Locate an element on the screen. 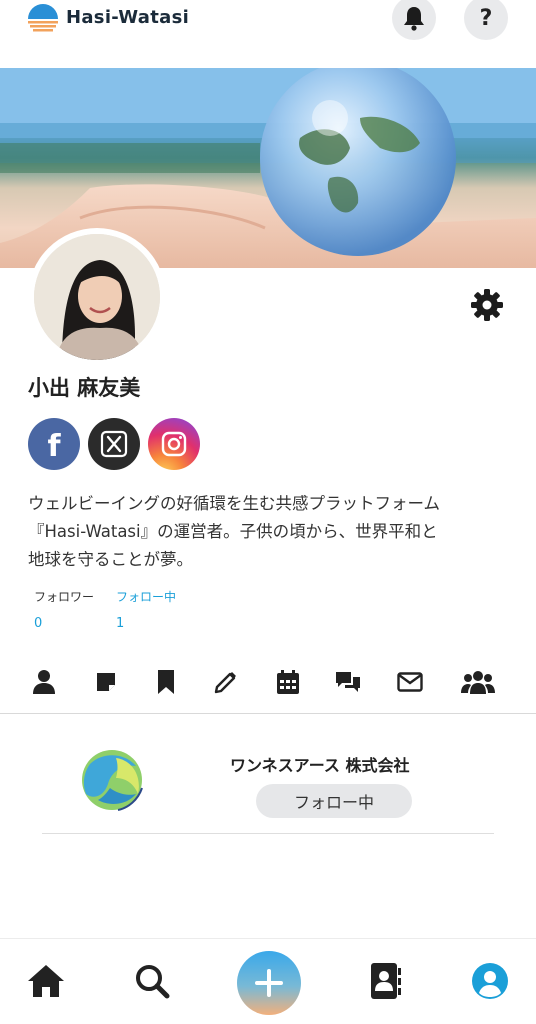 This screenshot has width=536, height=1024. gear-icon is located at coordinates (487, 305).